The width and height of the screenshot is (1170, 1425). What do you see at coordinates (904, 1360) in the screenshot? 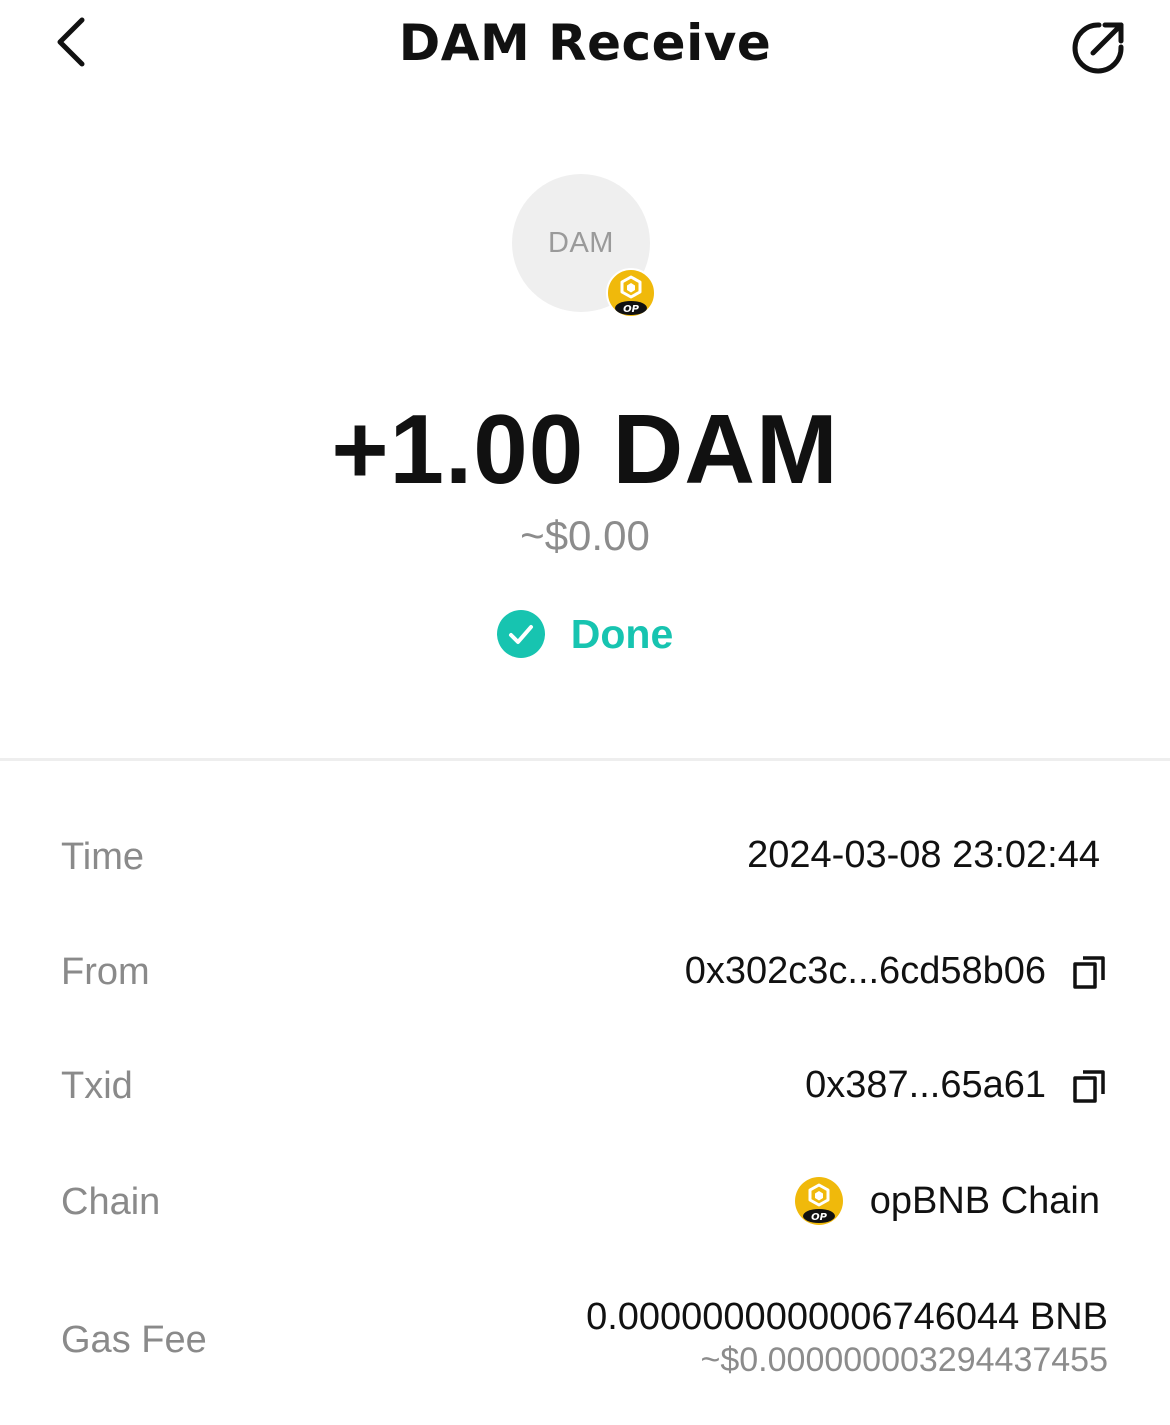
I see `gas-fee-fiat: ~$0.000000003294437455` at bounding box center [904, 1360].